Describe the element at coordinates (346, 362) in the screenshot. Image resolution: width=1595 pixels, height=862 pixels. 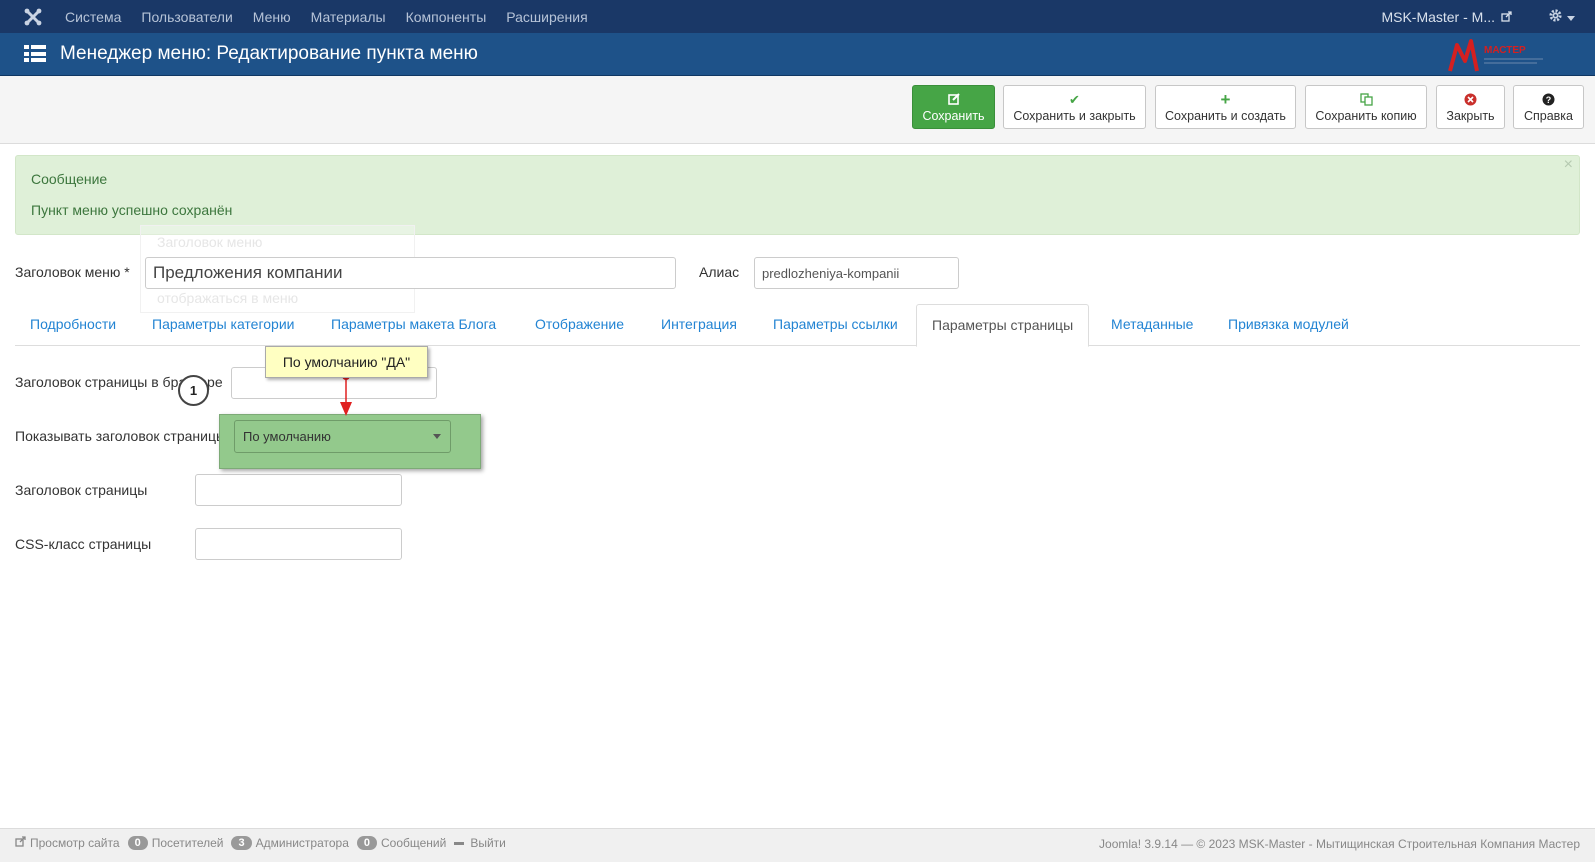
I see `annotation-tooltip: По умолчанию "ДА"` at that location.